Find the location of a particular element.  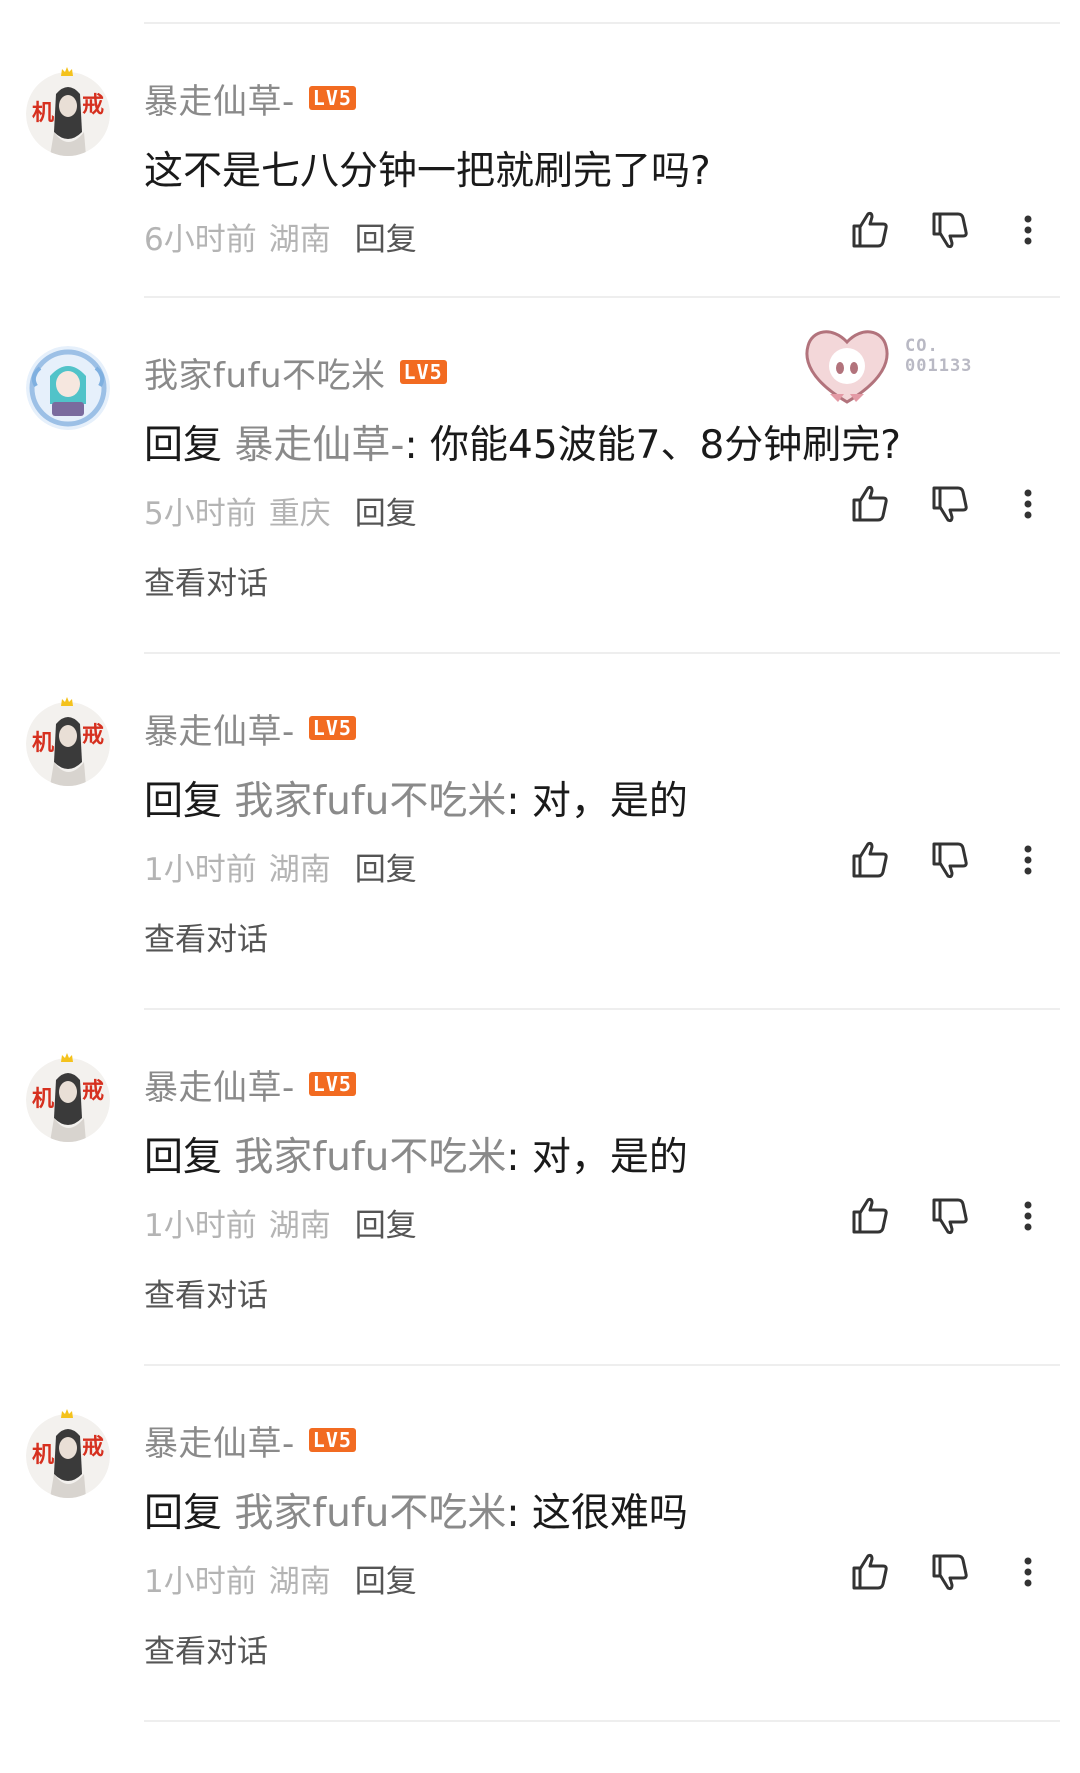

comment-text: 回复 我家fufu不吃米: 这很难吗 is located at coordinates (416, 1513).